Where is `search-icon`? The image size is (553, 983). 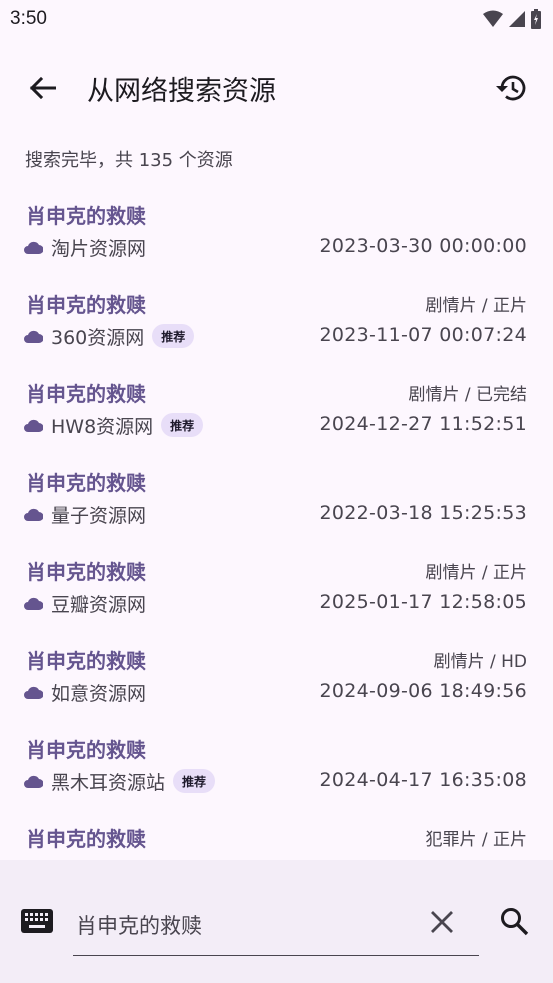 search-icon is located at coordinates (515, 922).